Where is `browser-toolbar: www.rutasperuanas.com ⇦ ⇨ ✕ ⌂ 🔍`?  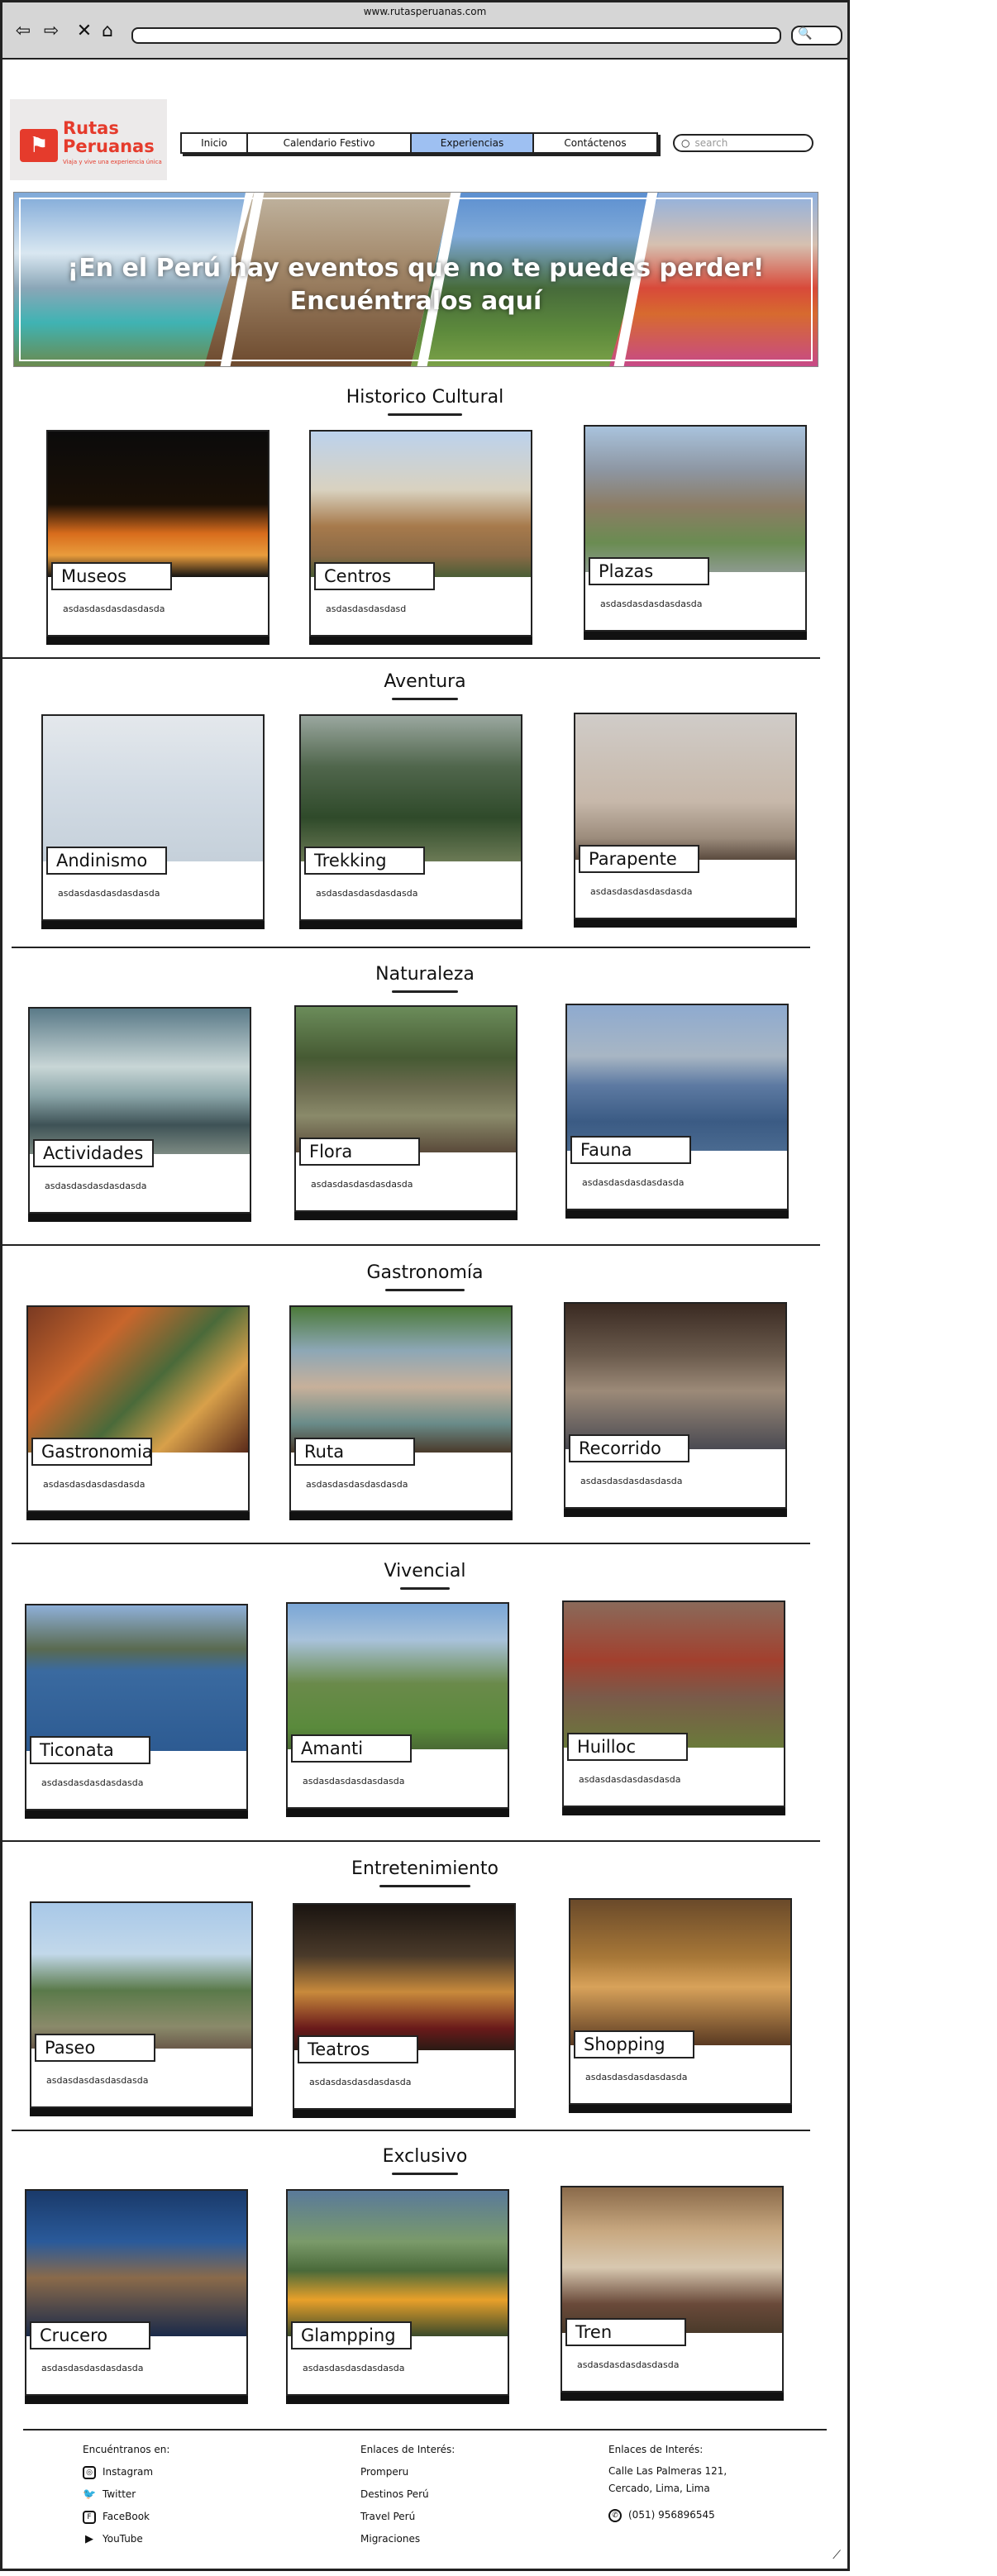
browser-toolbar: www.rutasperuanas.com ⇦ ⇨ ✕ ⌂ 🔍 is located at coordinates (425, 30).